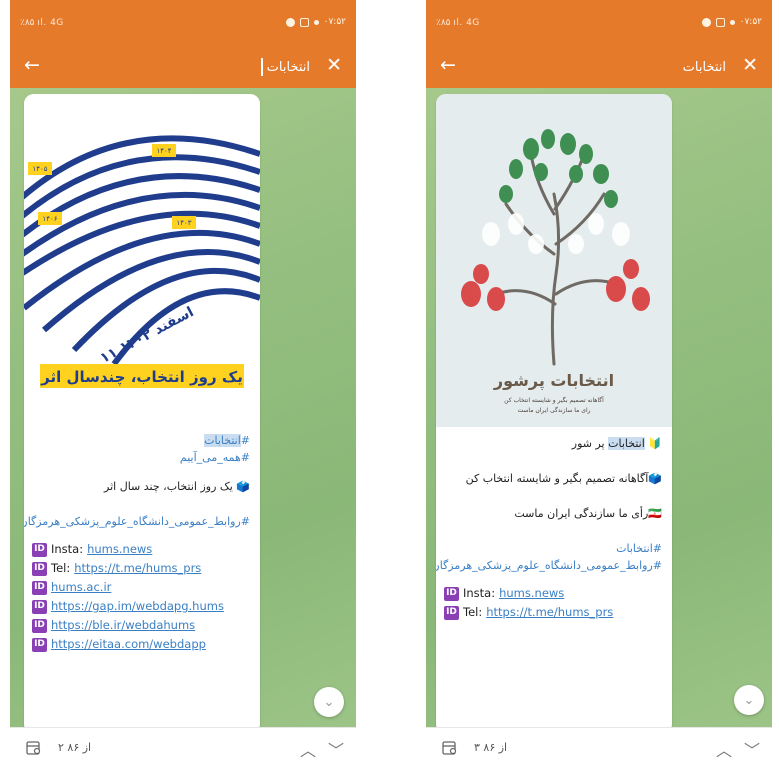 This screenshot has height=769, width=779. I want to click on beginner-badge-icon: 🔰, so click(655, 443).